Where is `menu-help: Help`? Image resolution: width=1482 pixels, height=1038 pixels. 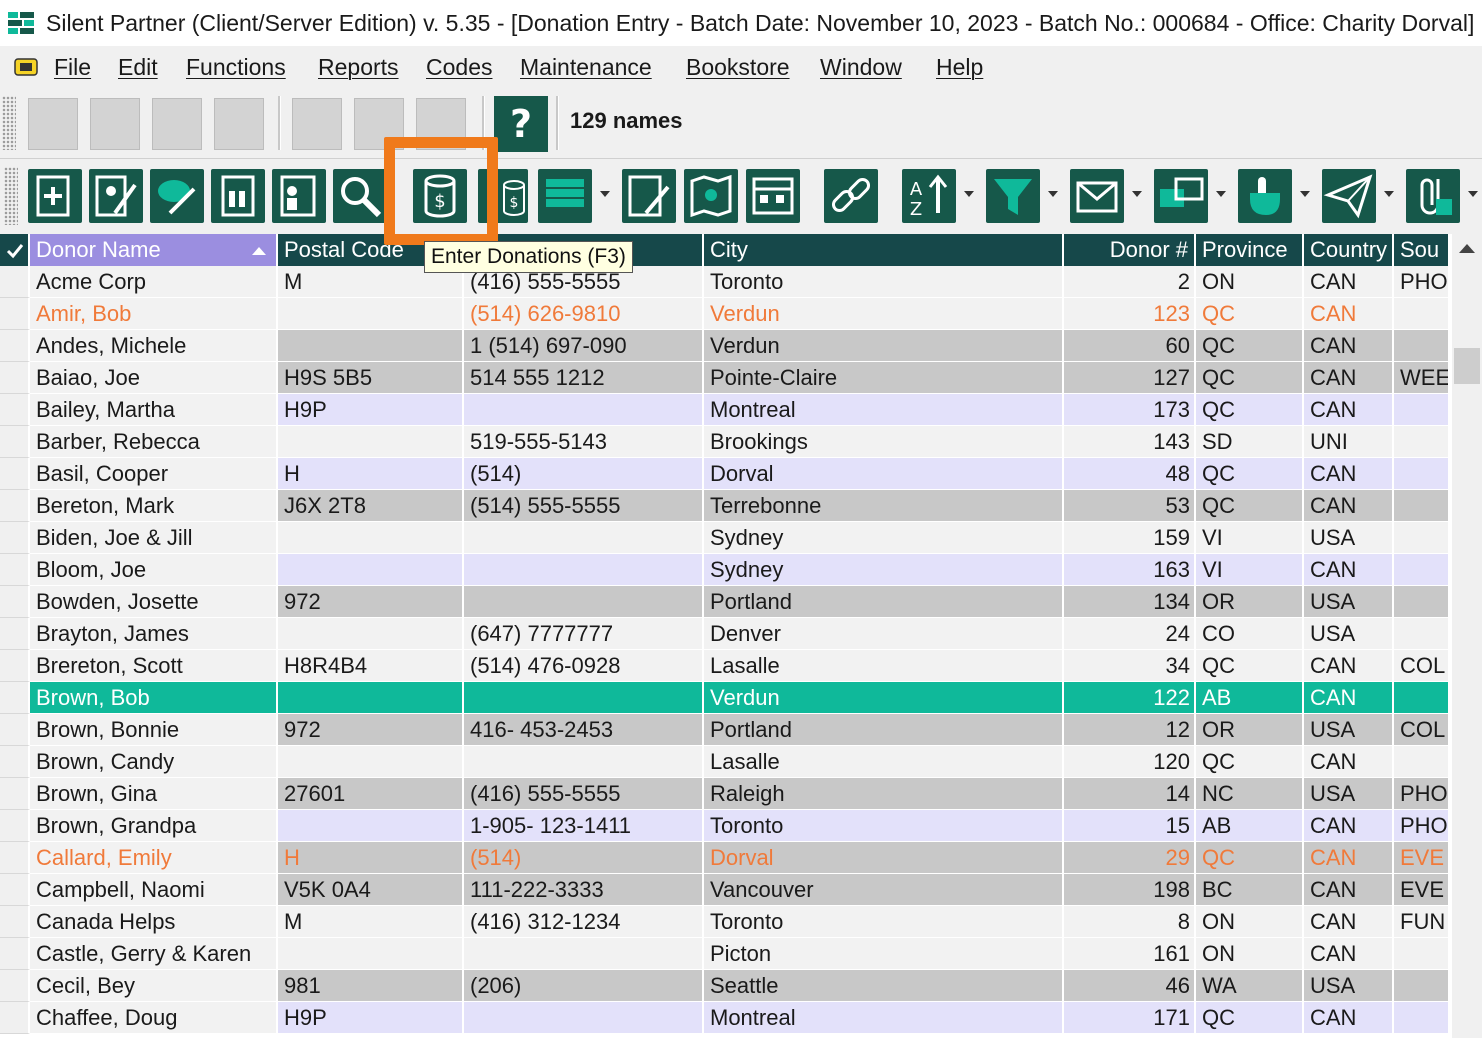 menu-help: Help is located at coordinates (959, 67).